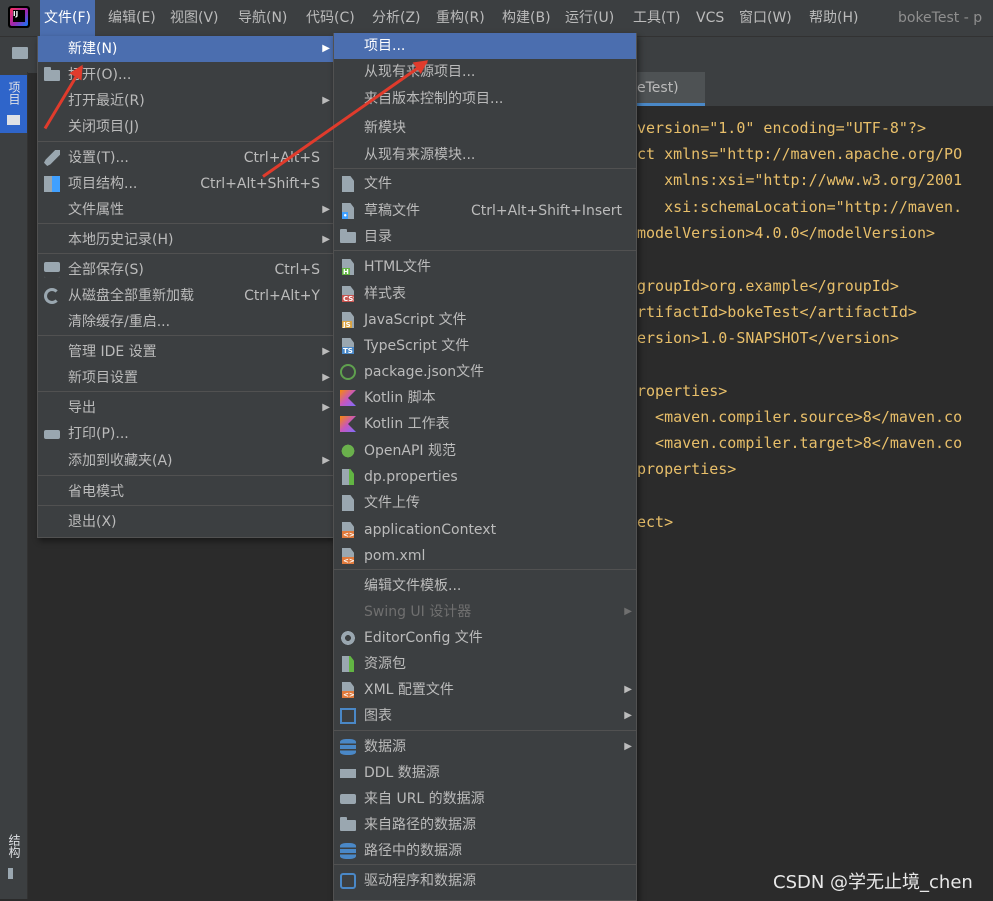 This screenshot has width=993, height=901. What do you see at coordinates (526, 18) in the screenshot?
I see `menu-7: 构建(B)` at bounding box center [526, 18].